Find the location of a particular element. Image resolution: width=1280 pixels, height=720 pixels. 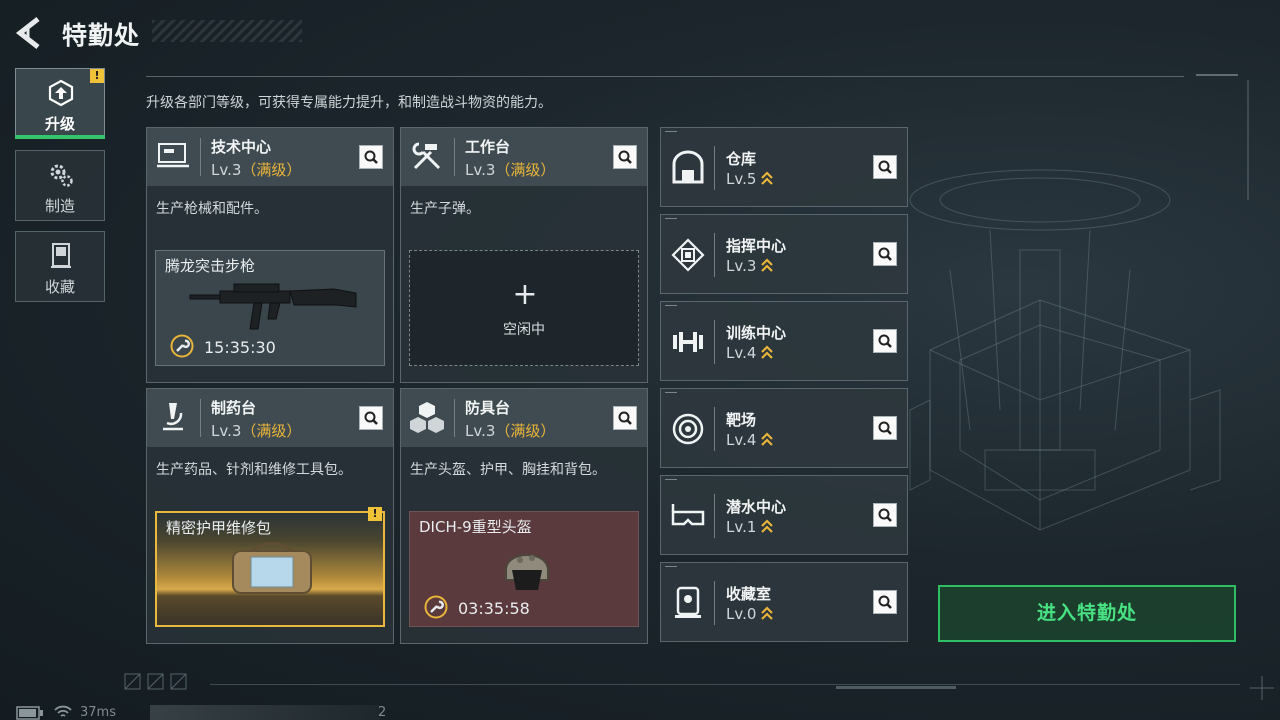

facility-training-center: 训练中心 Lv.4 is located at coordinates (784, 341).